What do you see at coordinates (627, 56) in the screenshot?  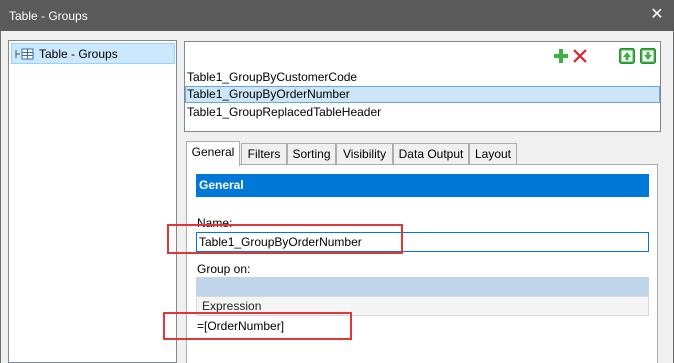 I see `move-up-icon` at bounding box center [627, 56].